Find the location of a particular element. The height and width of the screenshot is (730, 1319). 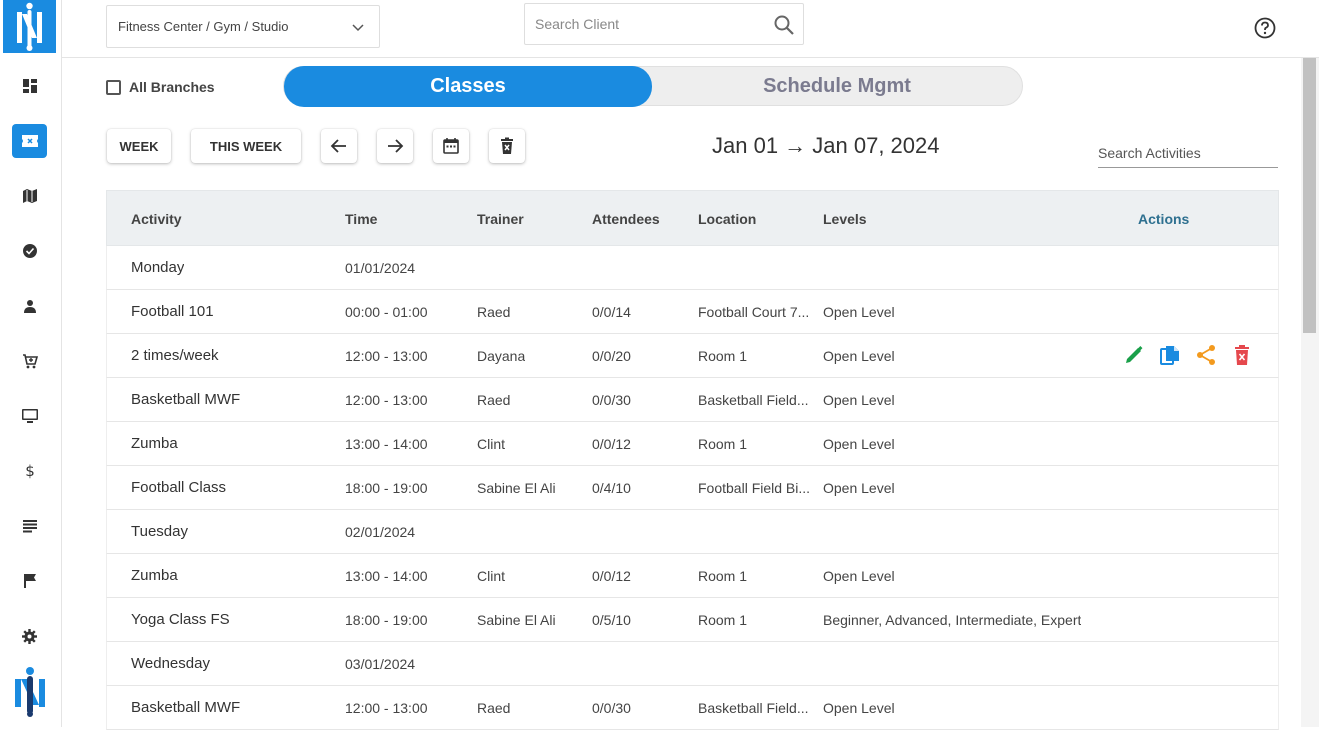

sidebar-item-ticket is located at coordinates (29, 141).